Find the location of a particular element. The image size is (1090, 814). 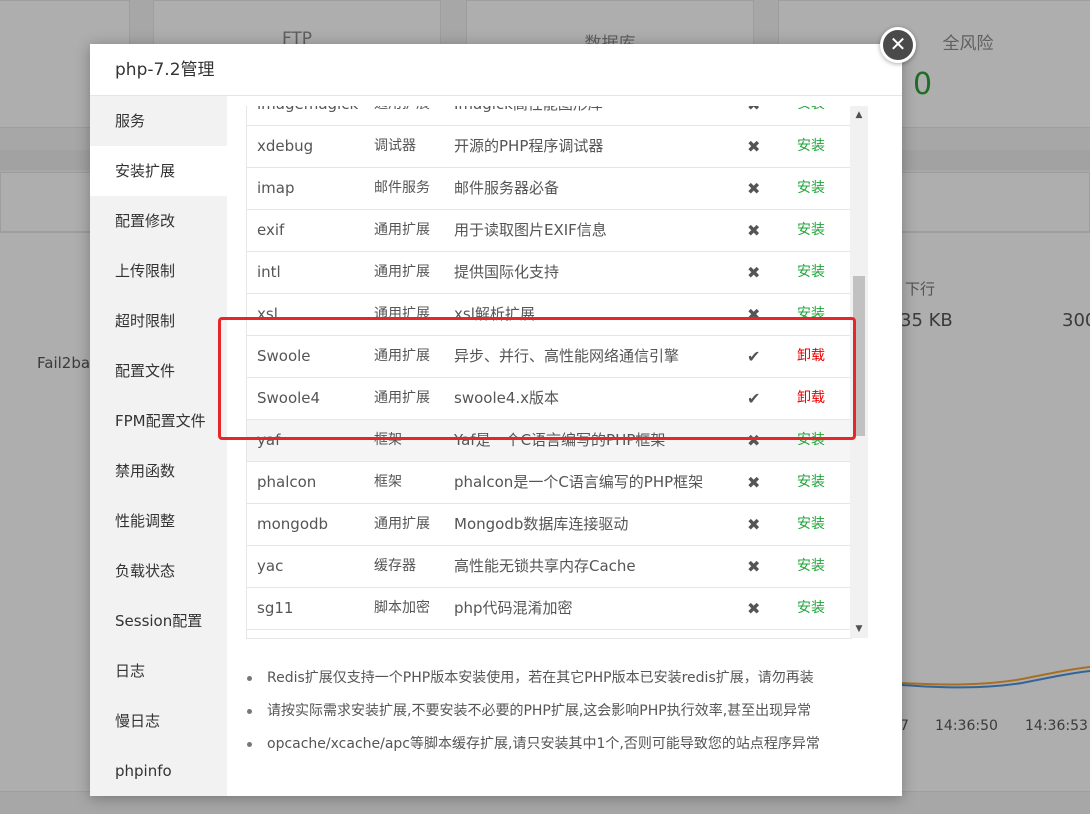

extension-name: imagemagick is located at coordinates (307, 115).